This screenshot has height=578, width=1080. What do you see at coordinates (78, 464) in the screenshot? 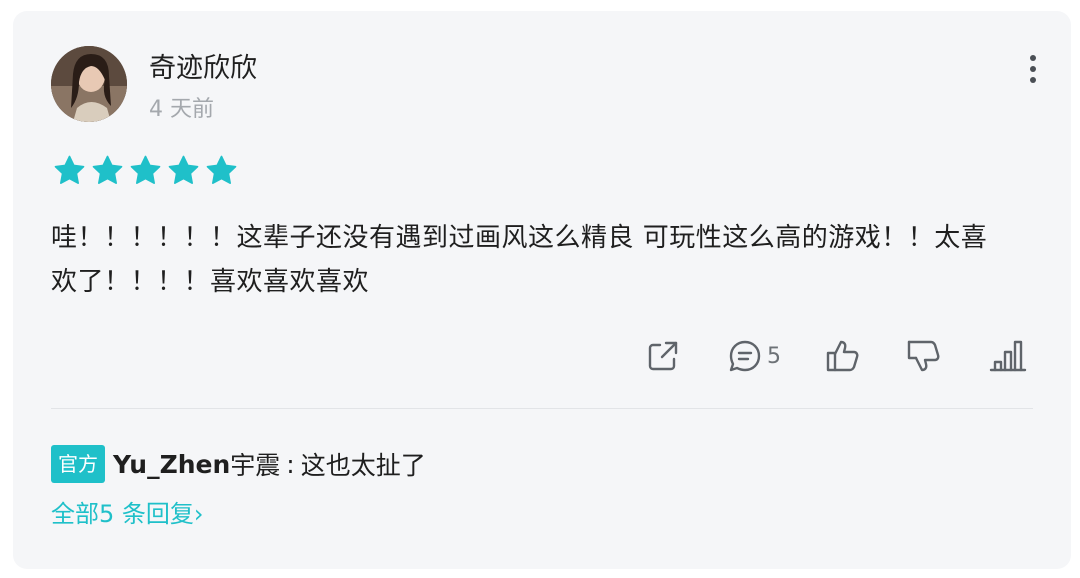
I see `official-badge: 官方` at bounding box center [78, 464].